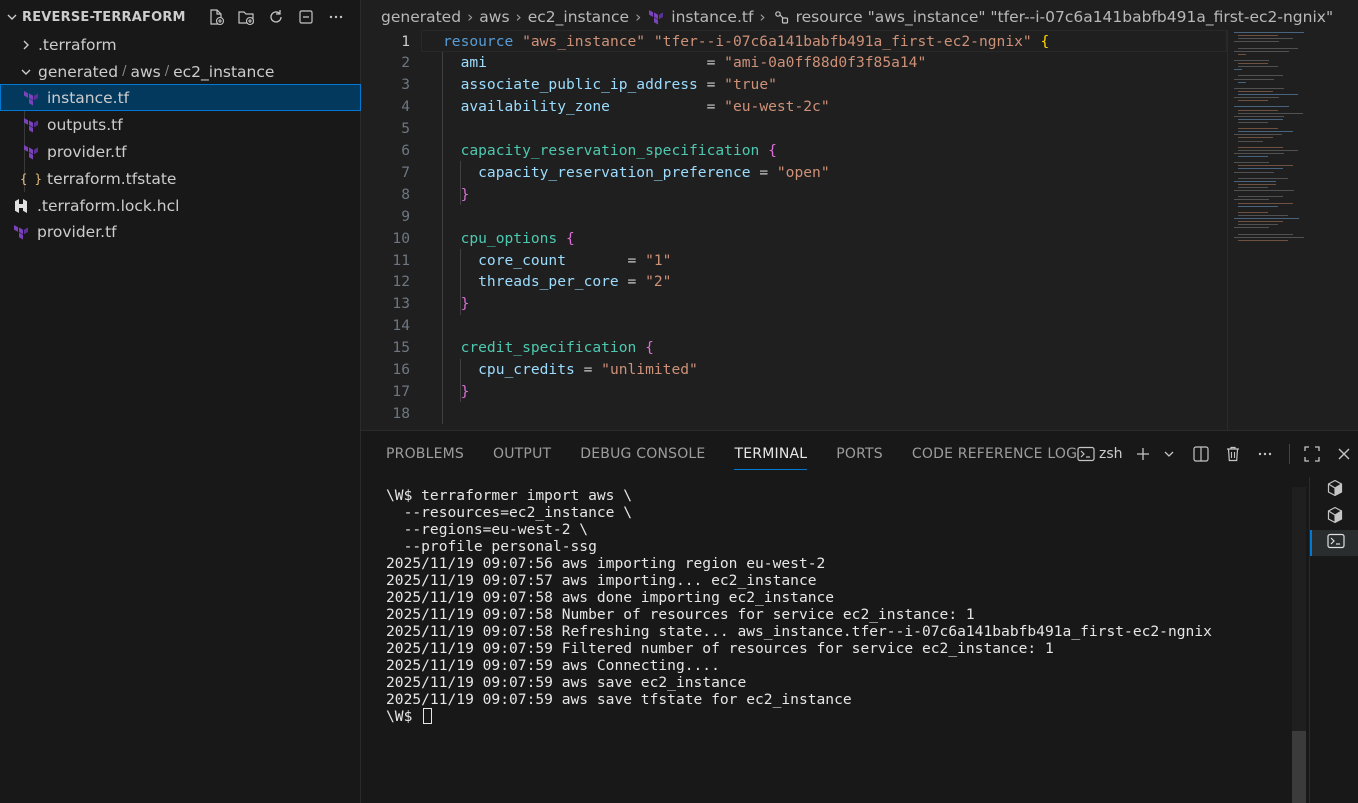  I want to click on code-line: 6 capacity_reservation_specification {, so click(794, 151).